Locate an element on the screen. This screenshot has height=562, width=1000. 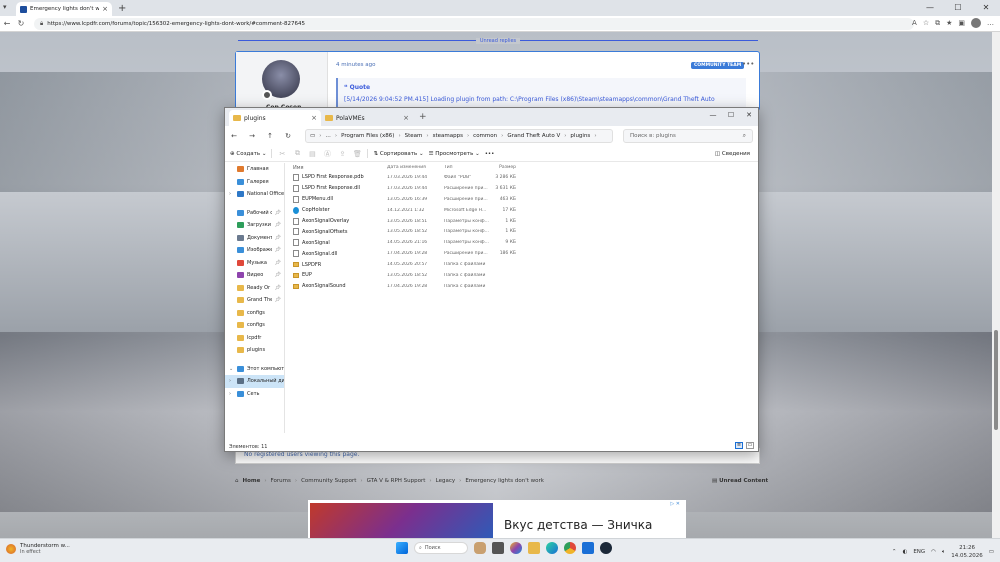
column-name: Имя is located at coordinates (339, 168).